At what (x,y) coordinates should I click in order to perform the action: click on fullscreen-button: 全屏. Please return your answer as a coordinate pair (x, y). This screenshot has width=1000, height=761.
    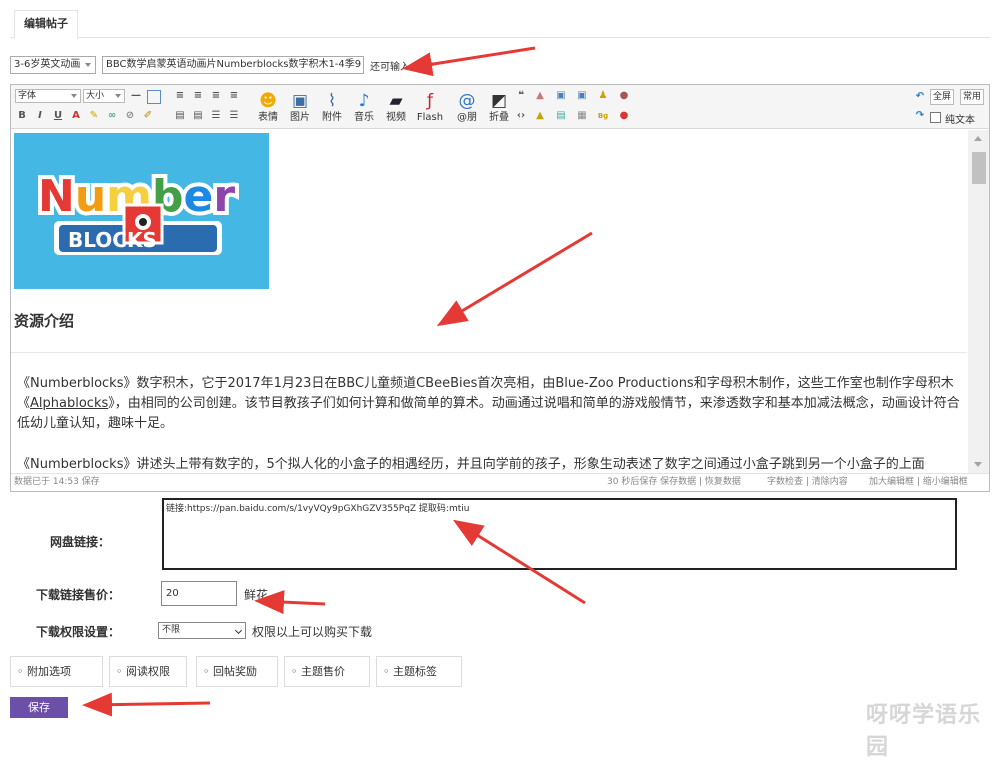
    Looking at the image, I should click on (942, 97).